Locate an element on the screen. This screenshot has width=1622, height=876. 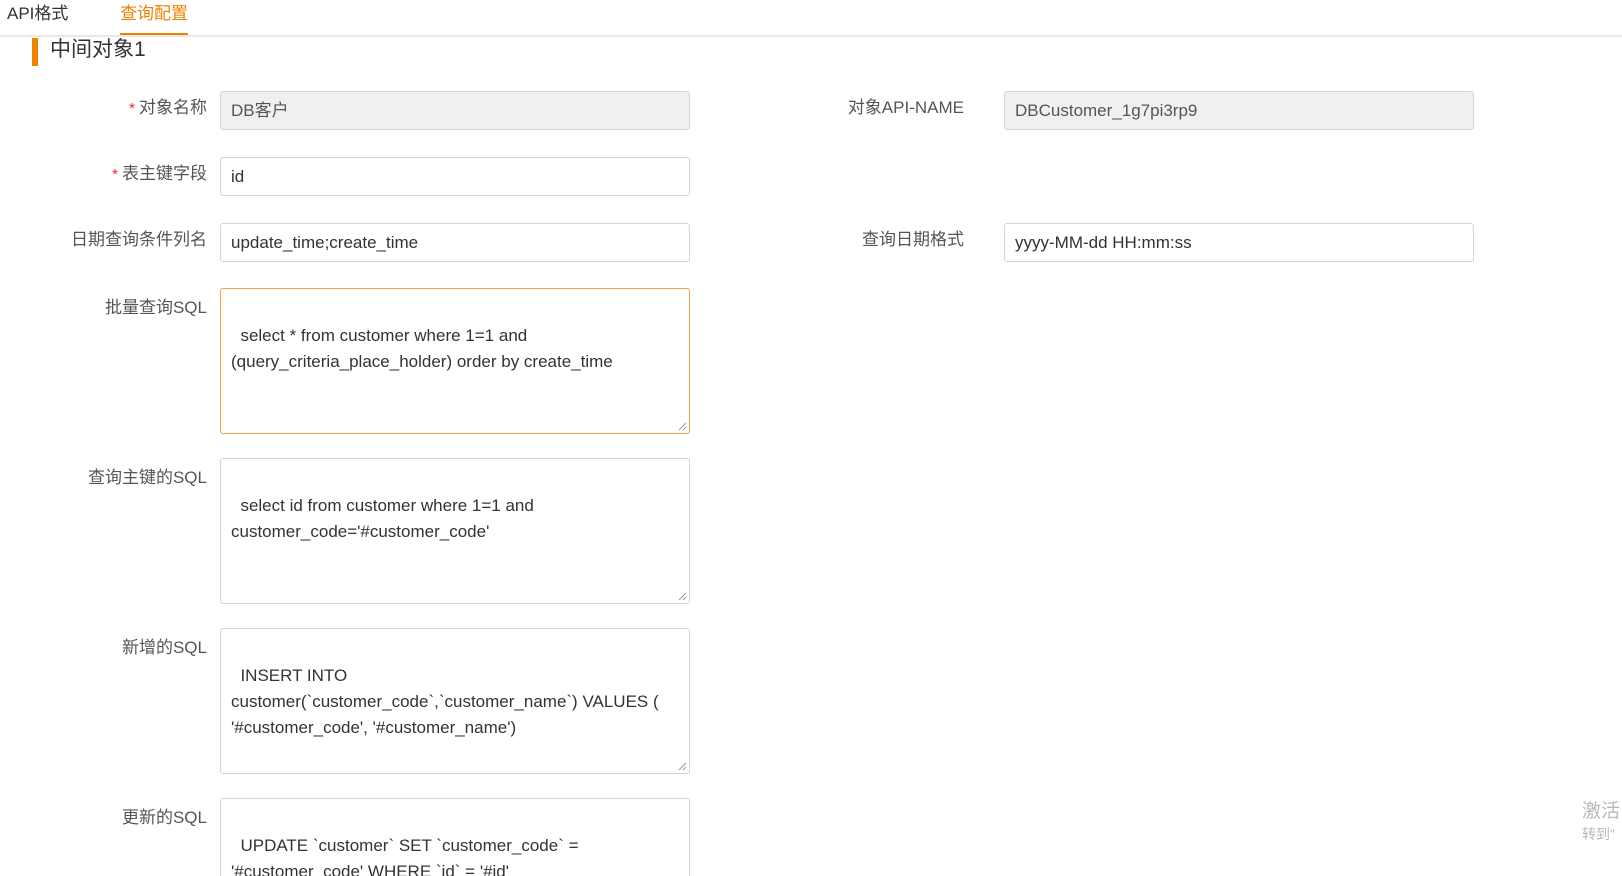
batch-sql-label: 批量查询SQL is located at coordinates (155, 307).